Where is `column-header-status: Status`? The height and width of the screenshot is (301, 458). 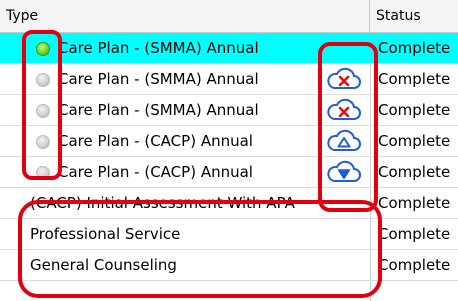
column-header-status: Status is located at coordinates (414, 16).